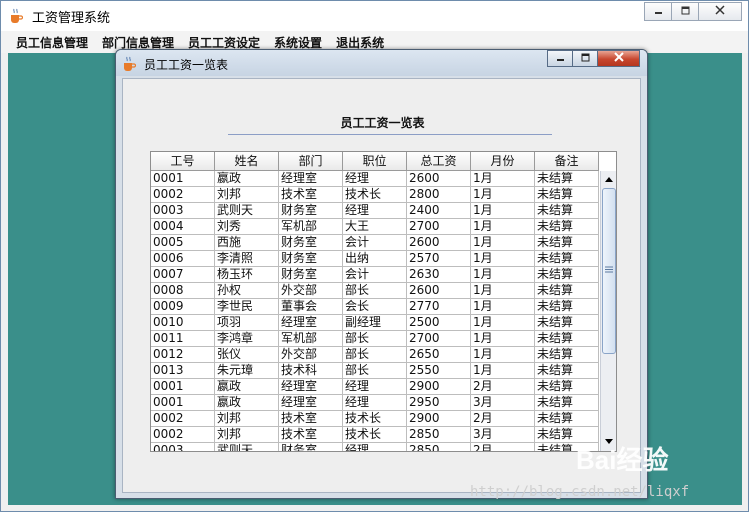 The width and height of the screenshot is (749, 512). What do you see at coordinates (298, 42) in the screenshot?
I see `menu-system-settings: 系统设置` at bounding box center [298, 42].